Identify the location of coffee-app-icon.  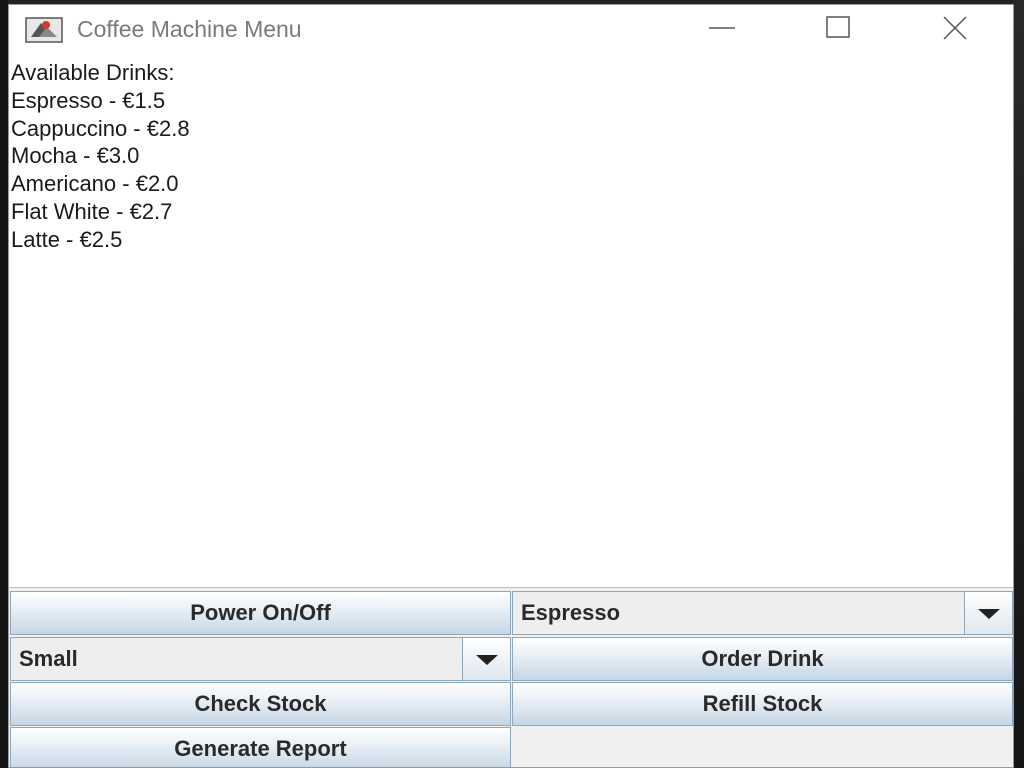
(44, 30).